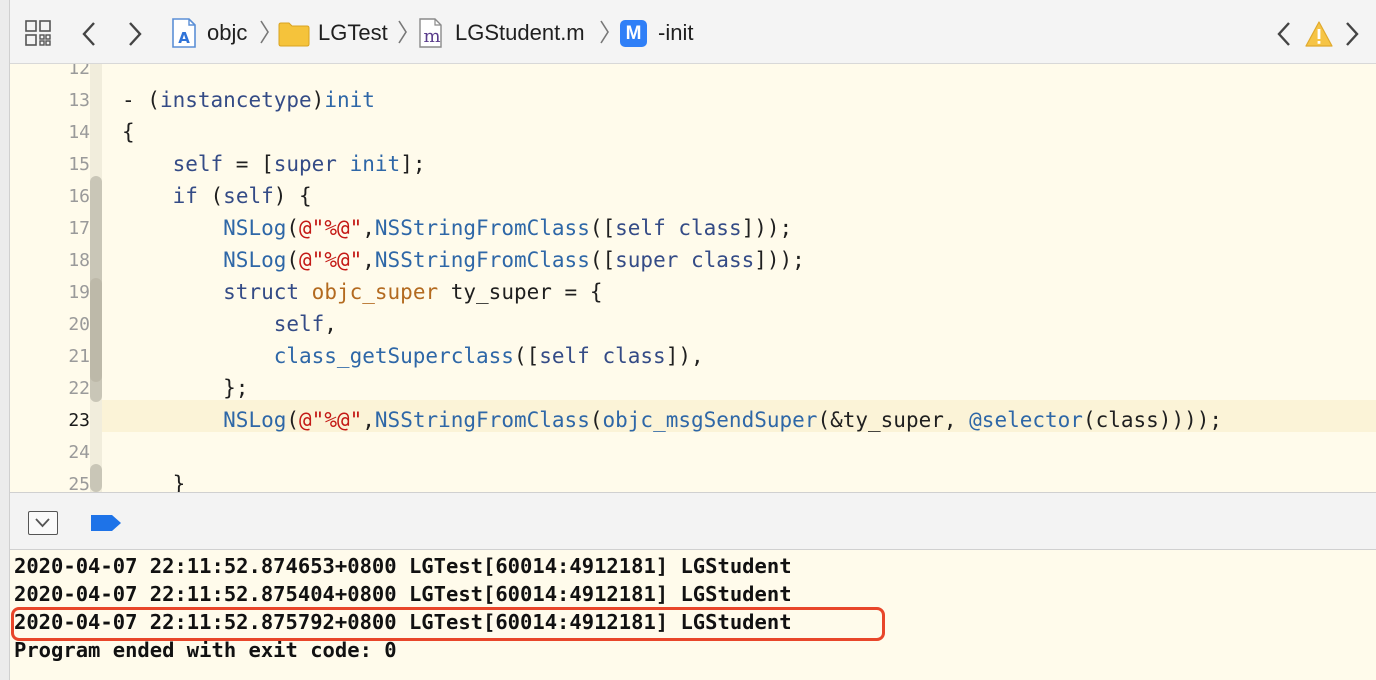 The image size is (1376, 680). What do you see at coordinates (1352, 36) in the screenshot?
I see `next-issue-icon` at bounding box center [1352, 36].